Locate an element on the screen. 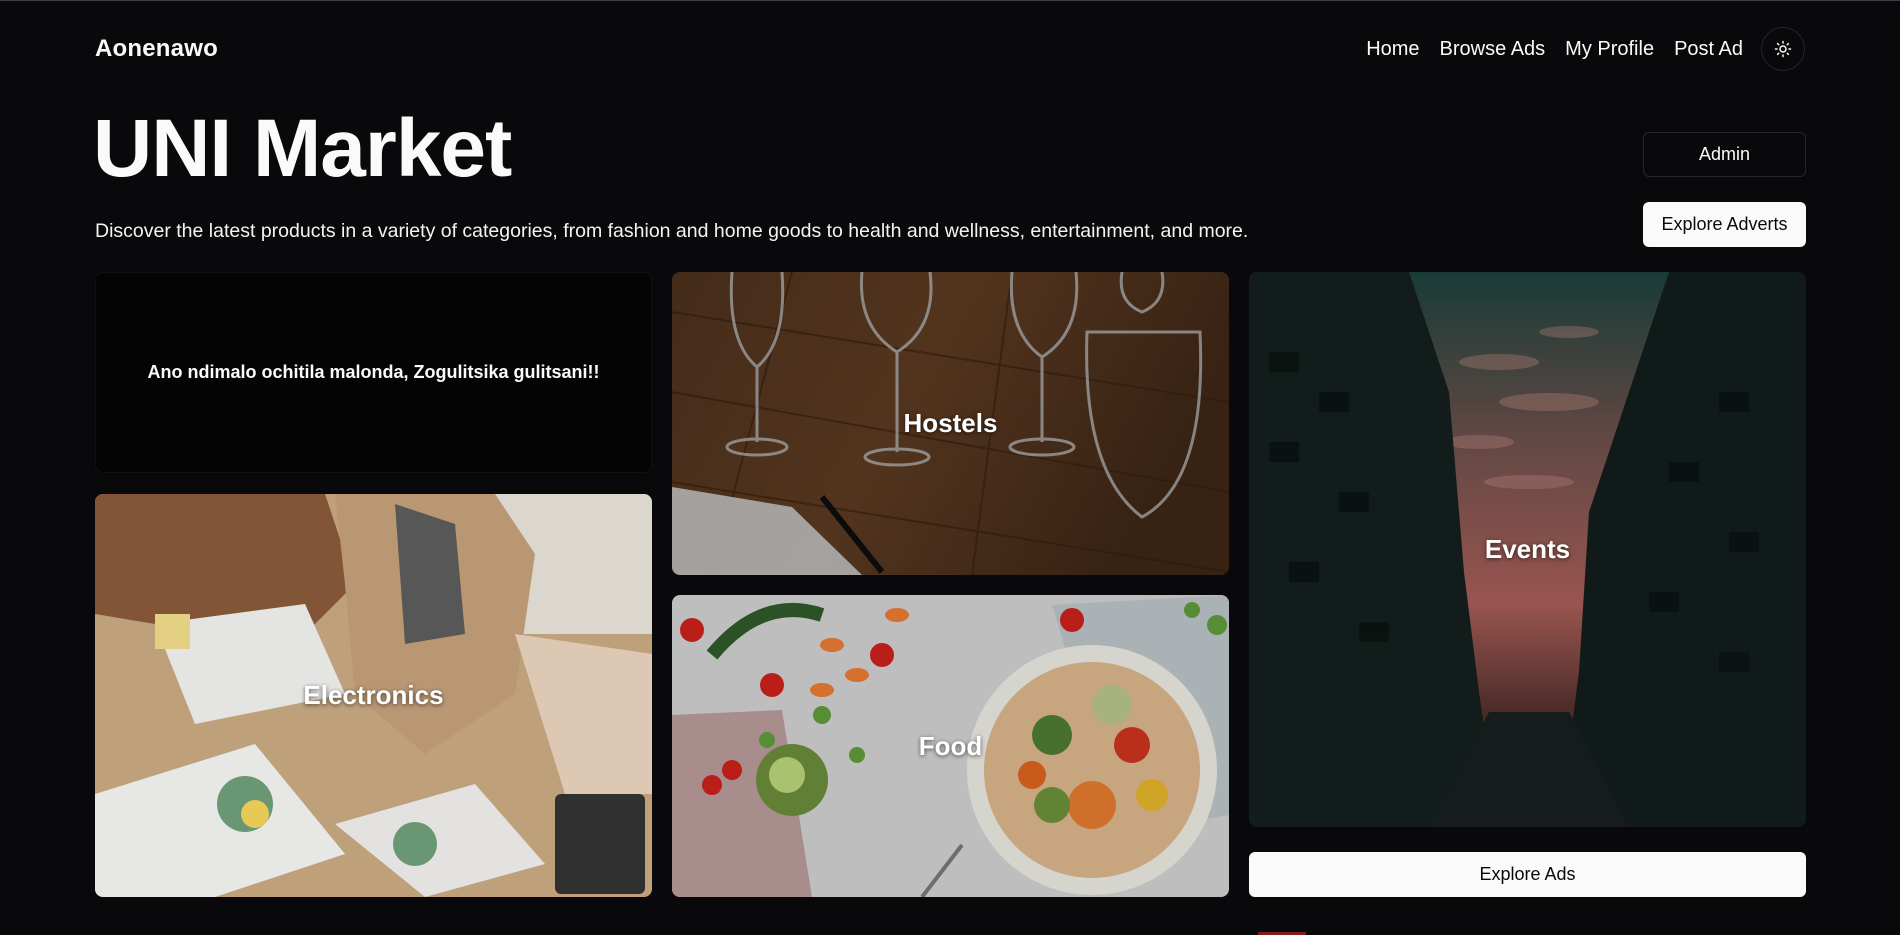  category-tile-hostels: Hostels is located at coordinates (950, 423).